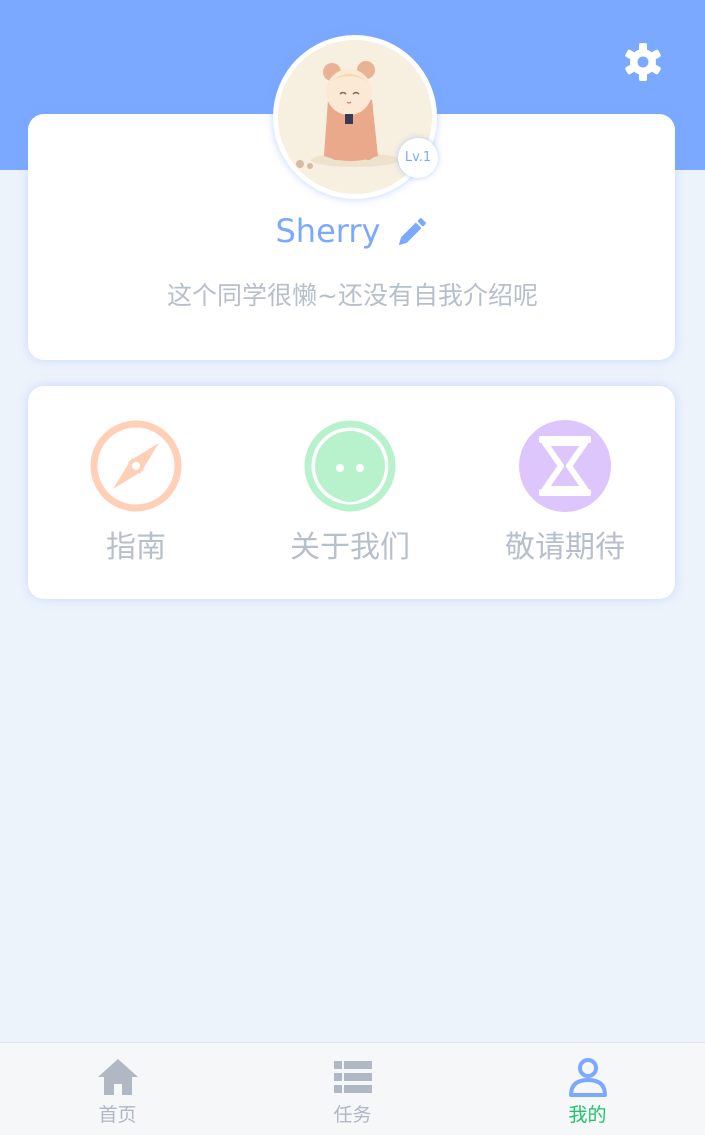  I want to click on menu-item-coming-soon: 敬请期待, so click(565, 498).